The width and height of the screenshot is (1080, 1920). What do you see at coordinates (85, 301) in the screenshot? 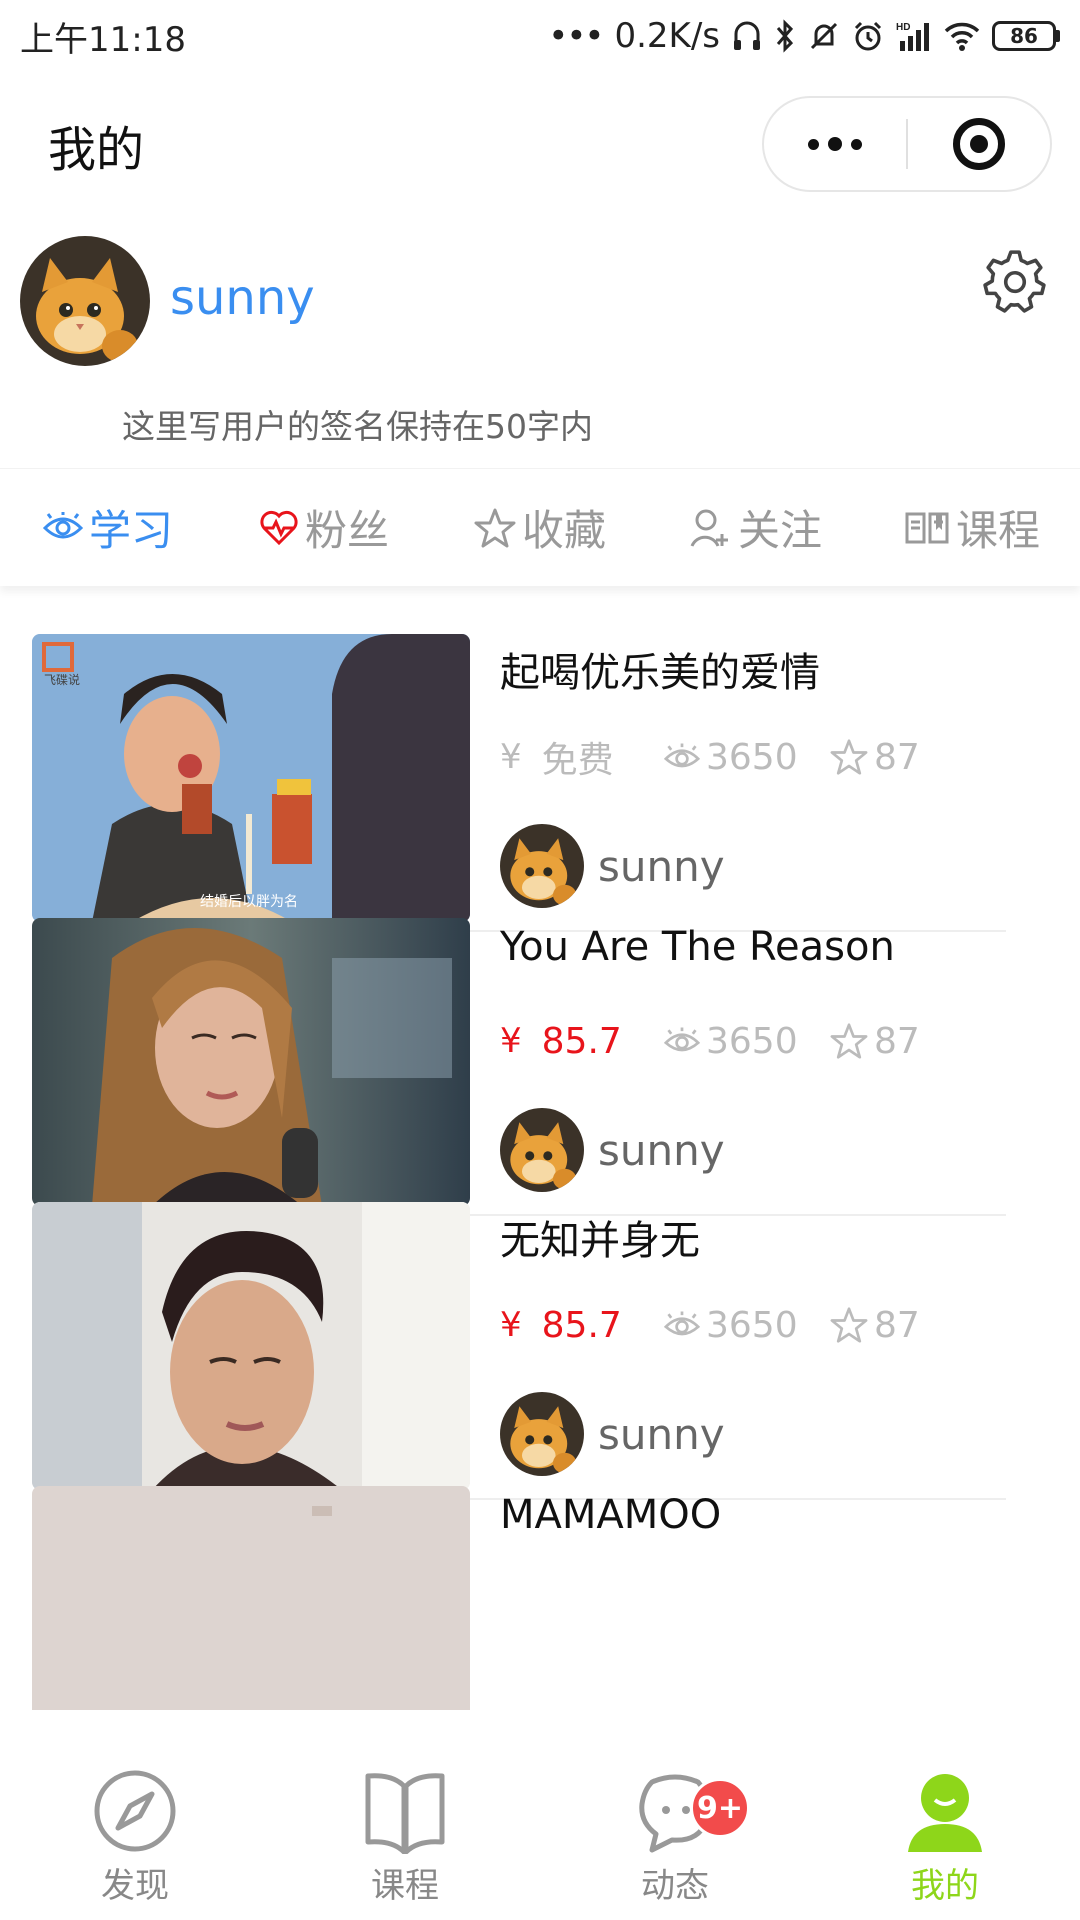
I see `avatar` at bounding box center [85, 301].